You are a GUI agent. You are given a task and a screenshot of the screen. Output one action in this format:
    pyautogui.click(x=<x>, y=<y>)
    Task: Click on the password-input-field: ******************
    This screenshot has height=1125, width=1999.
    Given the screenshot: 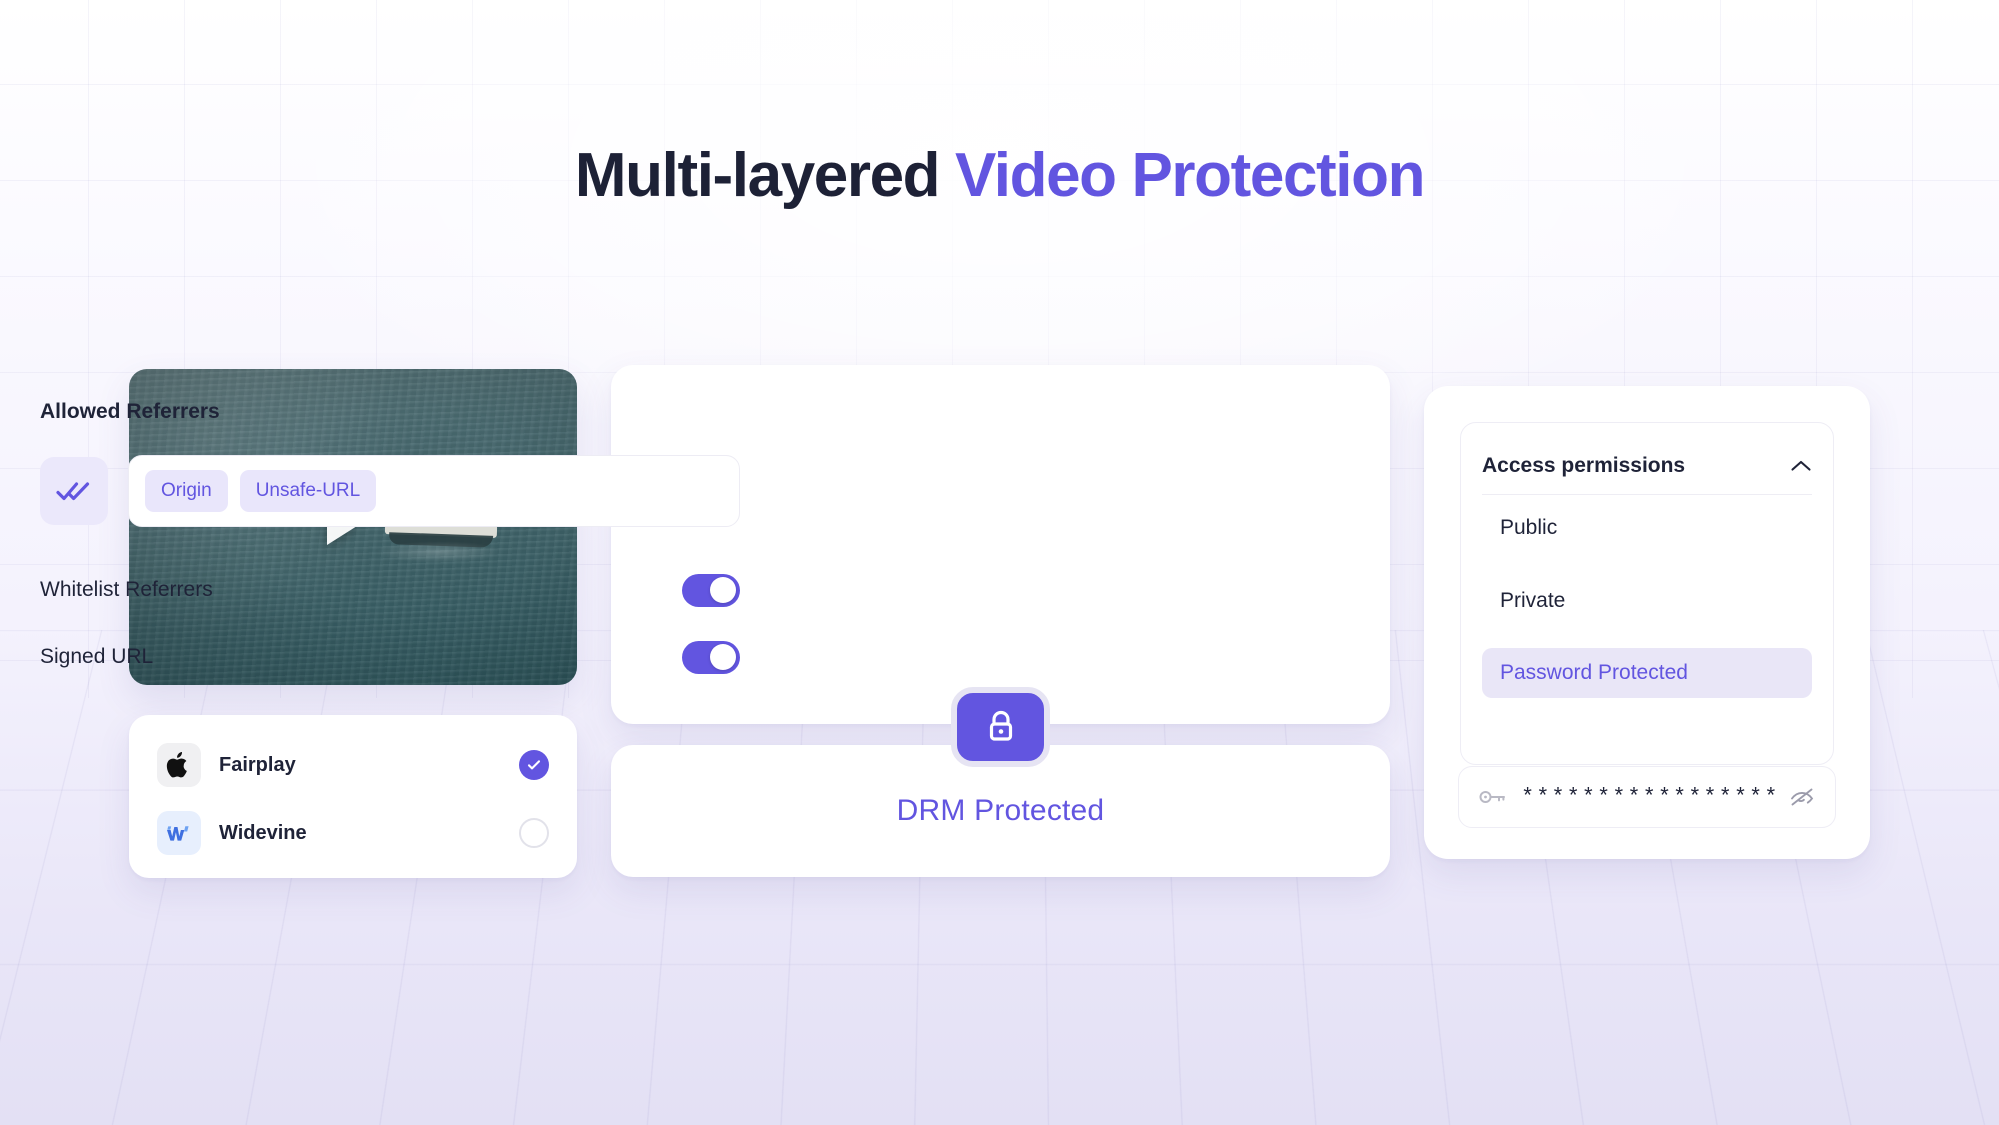 What is the action you would take?
    pyautogui.click(x=1647, y=797)
    